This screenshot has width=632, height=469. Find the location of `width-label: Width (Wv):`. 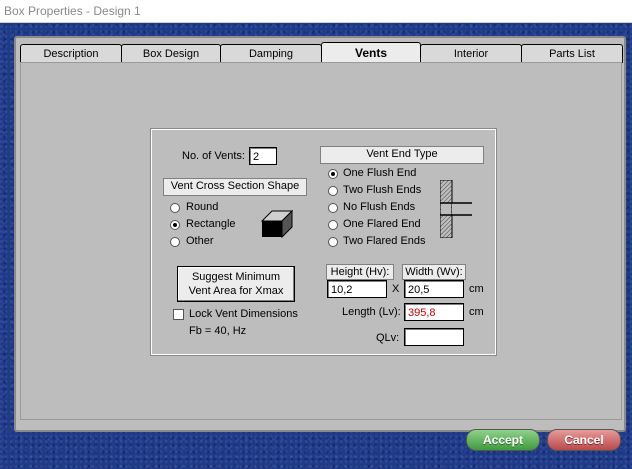

width-label: Width (Wv): is located at coordinates (434, 272).